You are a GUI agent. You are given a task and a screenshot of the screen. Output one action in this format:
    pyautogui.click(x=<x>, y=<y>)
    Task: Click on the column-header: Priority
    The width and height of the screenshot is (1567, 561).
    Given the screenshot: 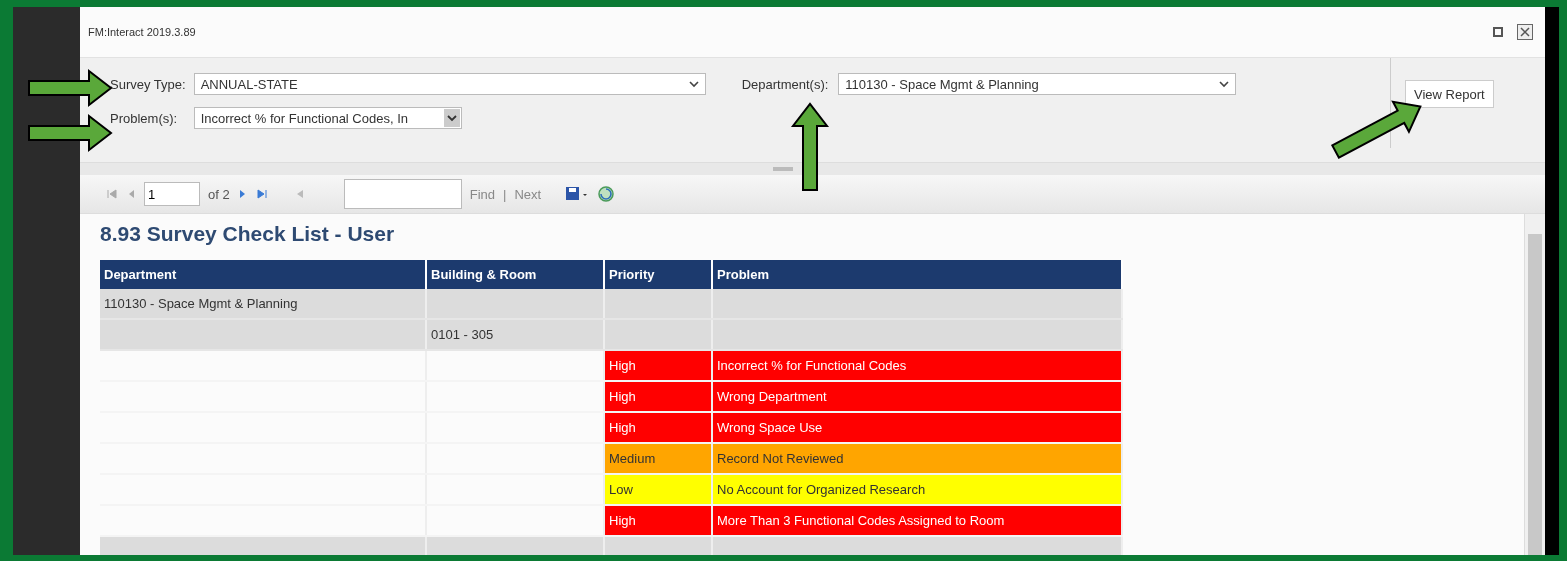 What is the action you would take?
    pyautogui.click(x=658, y=274)
    